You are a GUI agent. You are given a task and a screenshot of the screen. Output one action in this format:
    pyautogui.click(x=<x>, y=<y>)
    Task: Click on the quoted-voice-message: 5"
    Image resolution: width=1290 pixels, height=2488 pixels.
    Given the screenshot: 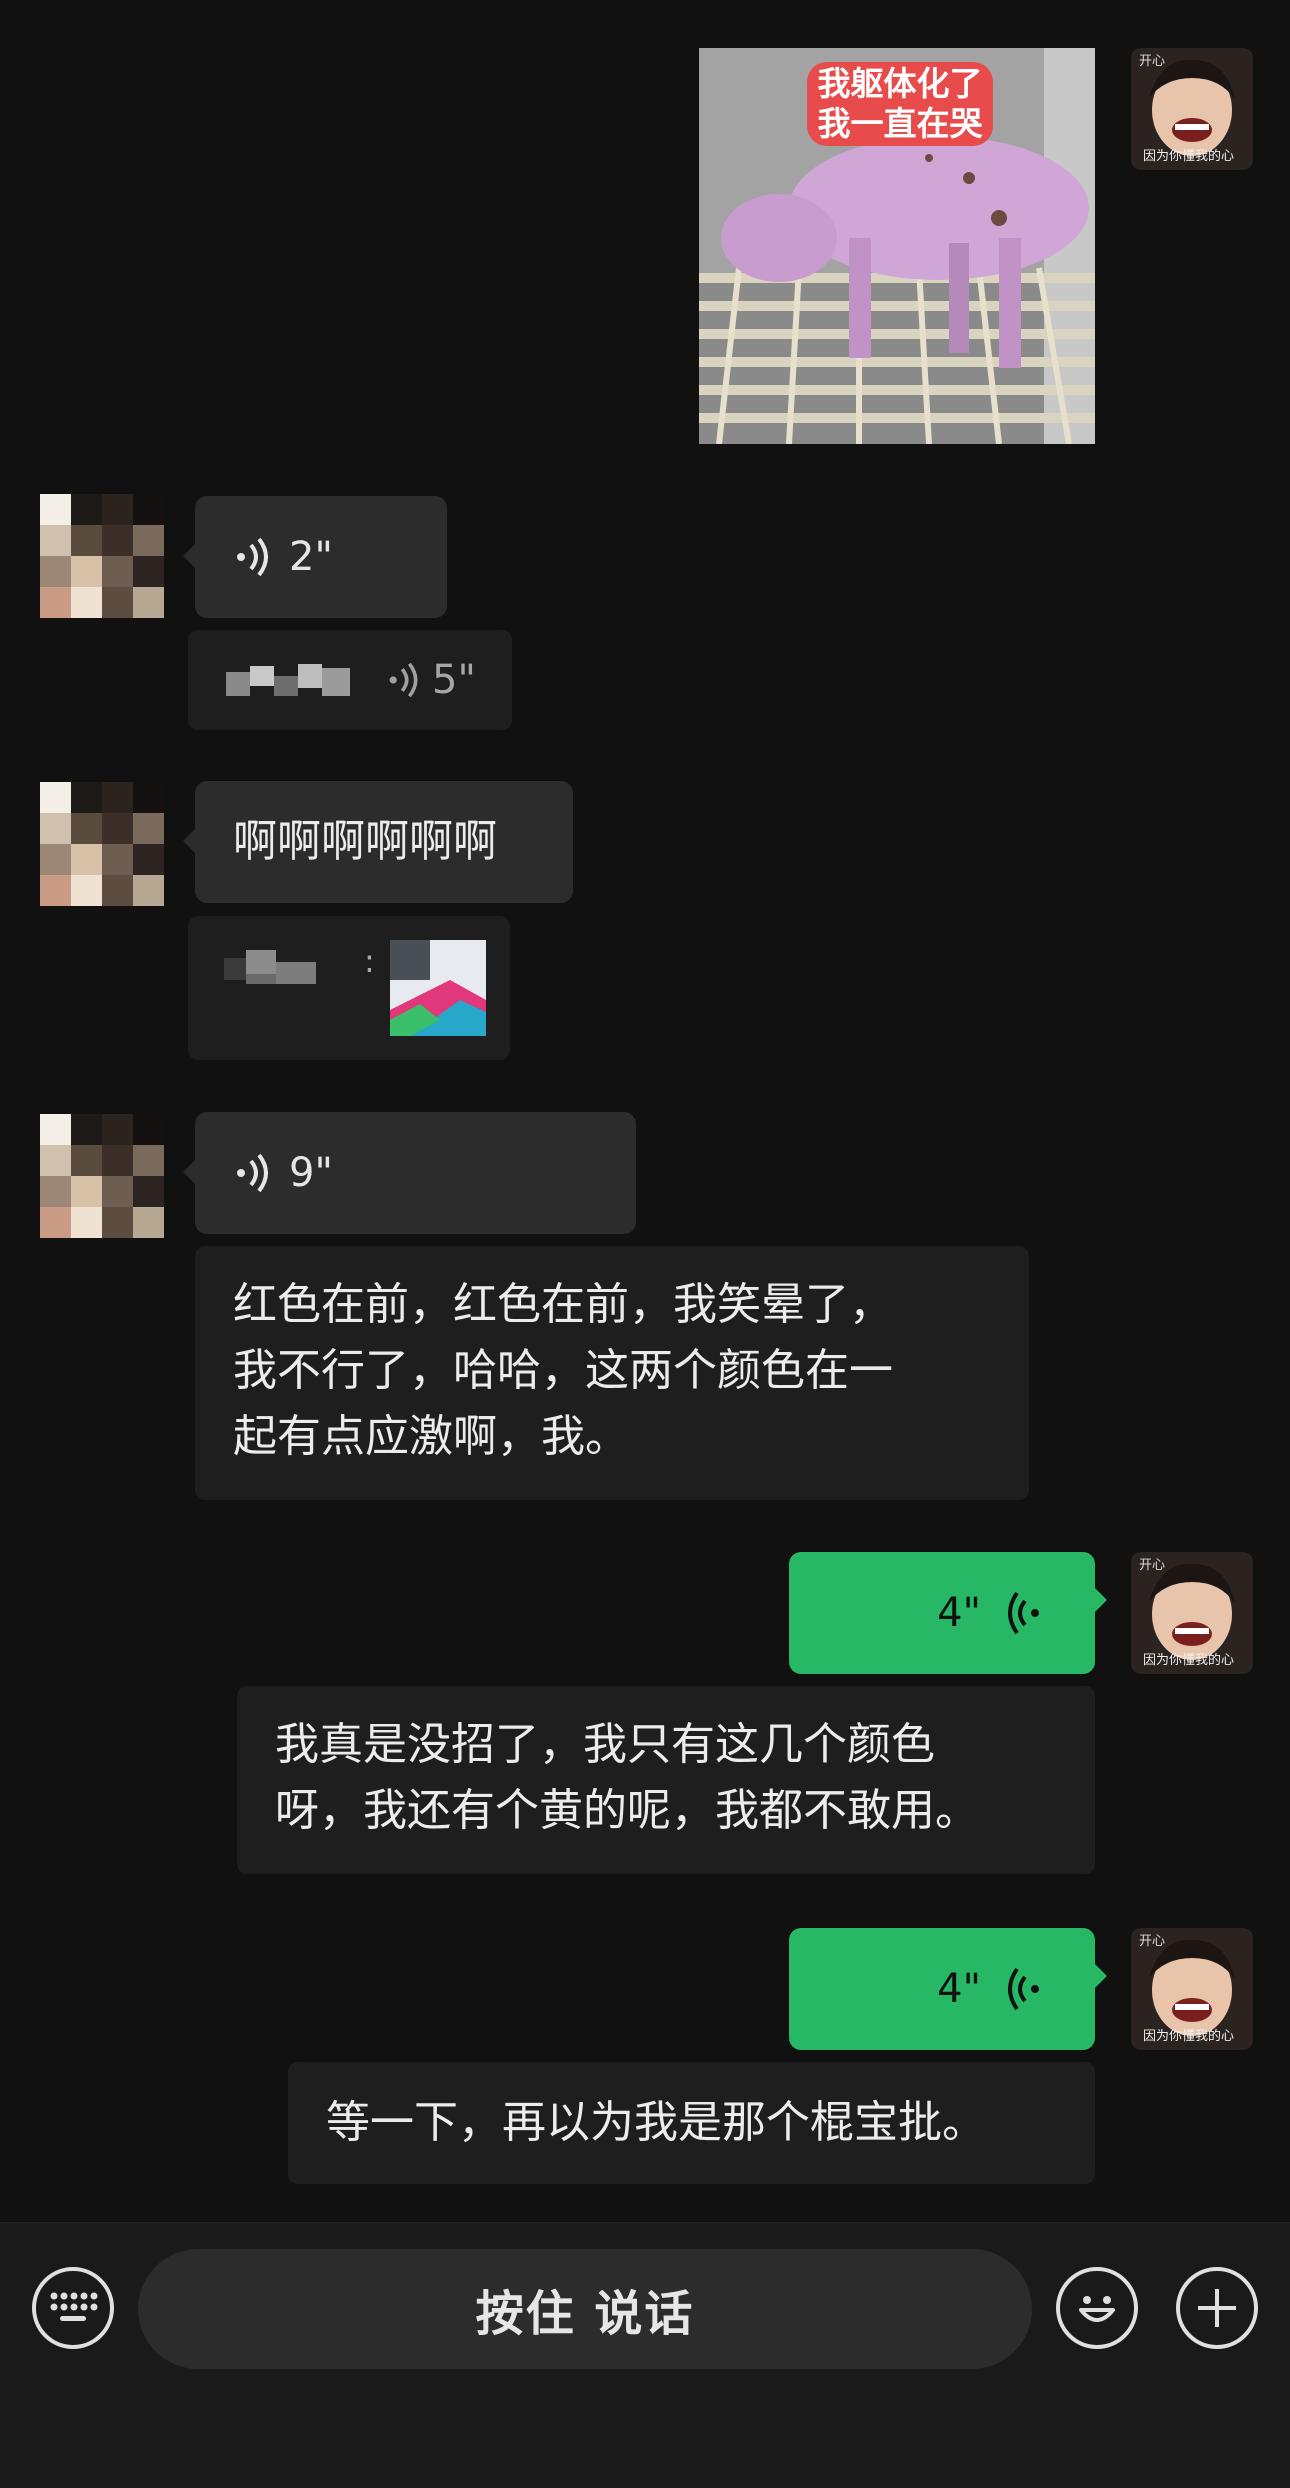 What is the action you would take?
    pyautogui.click(x=350, y=680)
    